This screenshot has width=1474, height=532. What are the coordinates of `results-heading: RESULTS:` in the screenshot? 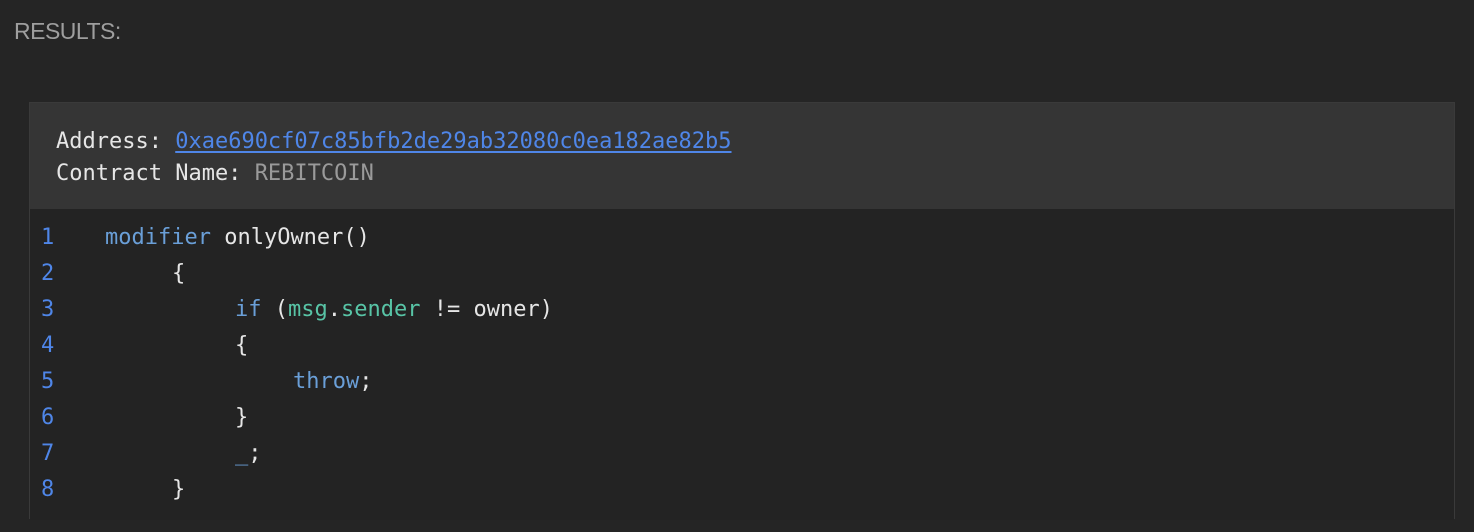 It's located at (67, 31).